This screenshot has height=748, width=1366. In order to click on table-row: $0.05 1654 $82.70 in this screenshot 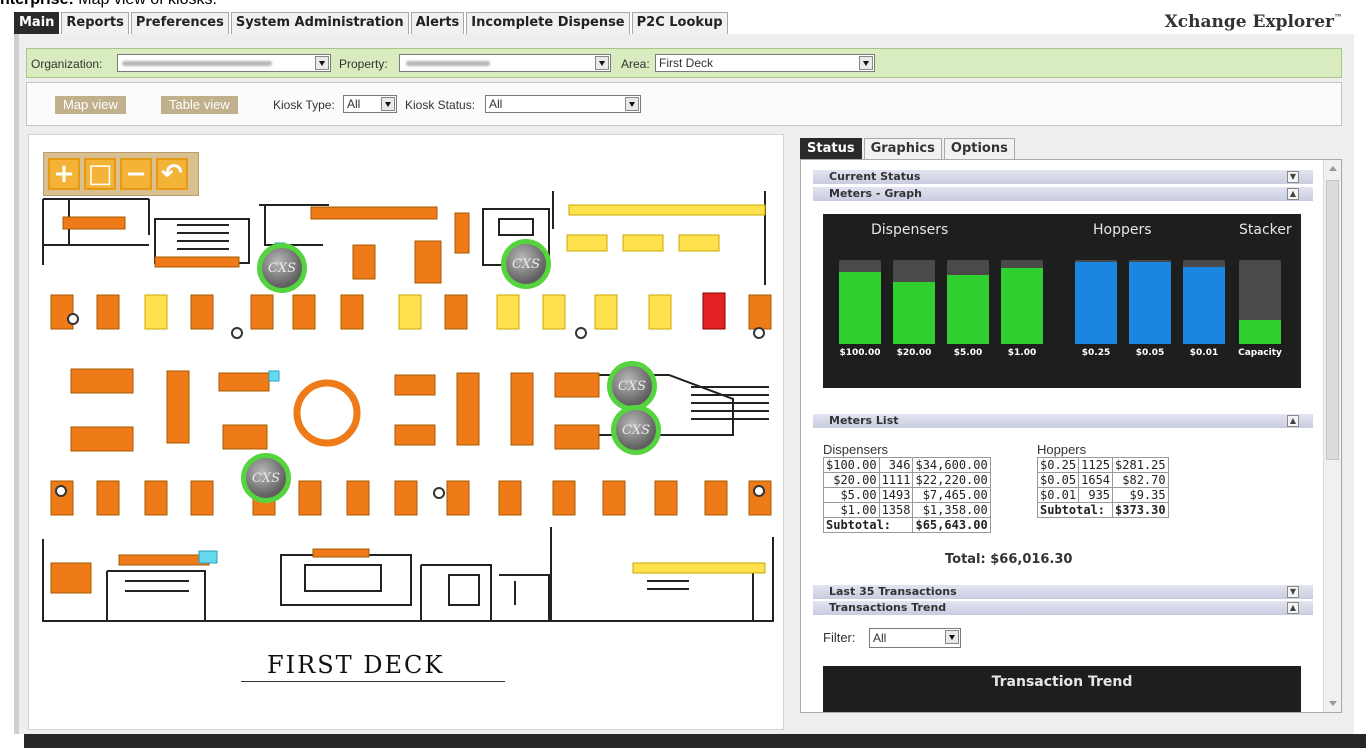, I will do `click(1102, 480)`.